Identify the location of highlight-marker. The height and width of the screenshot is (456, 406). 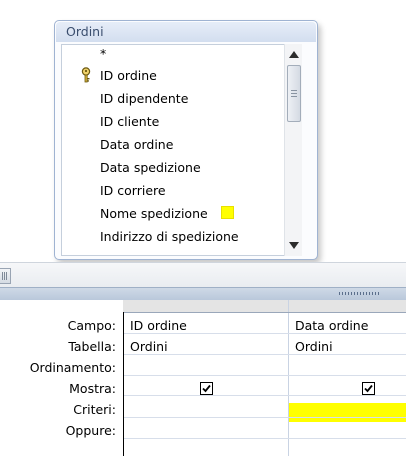
(227, 212).